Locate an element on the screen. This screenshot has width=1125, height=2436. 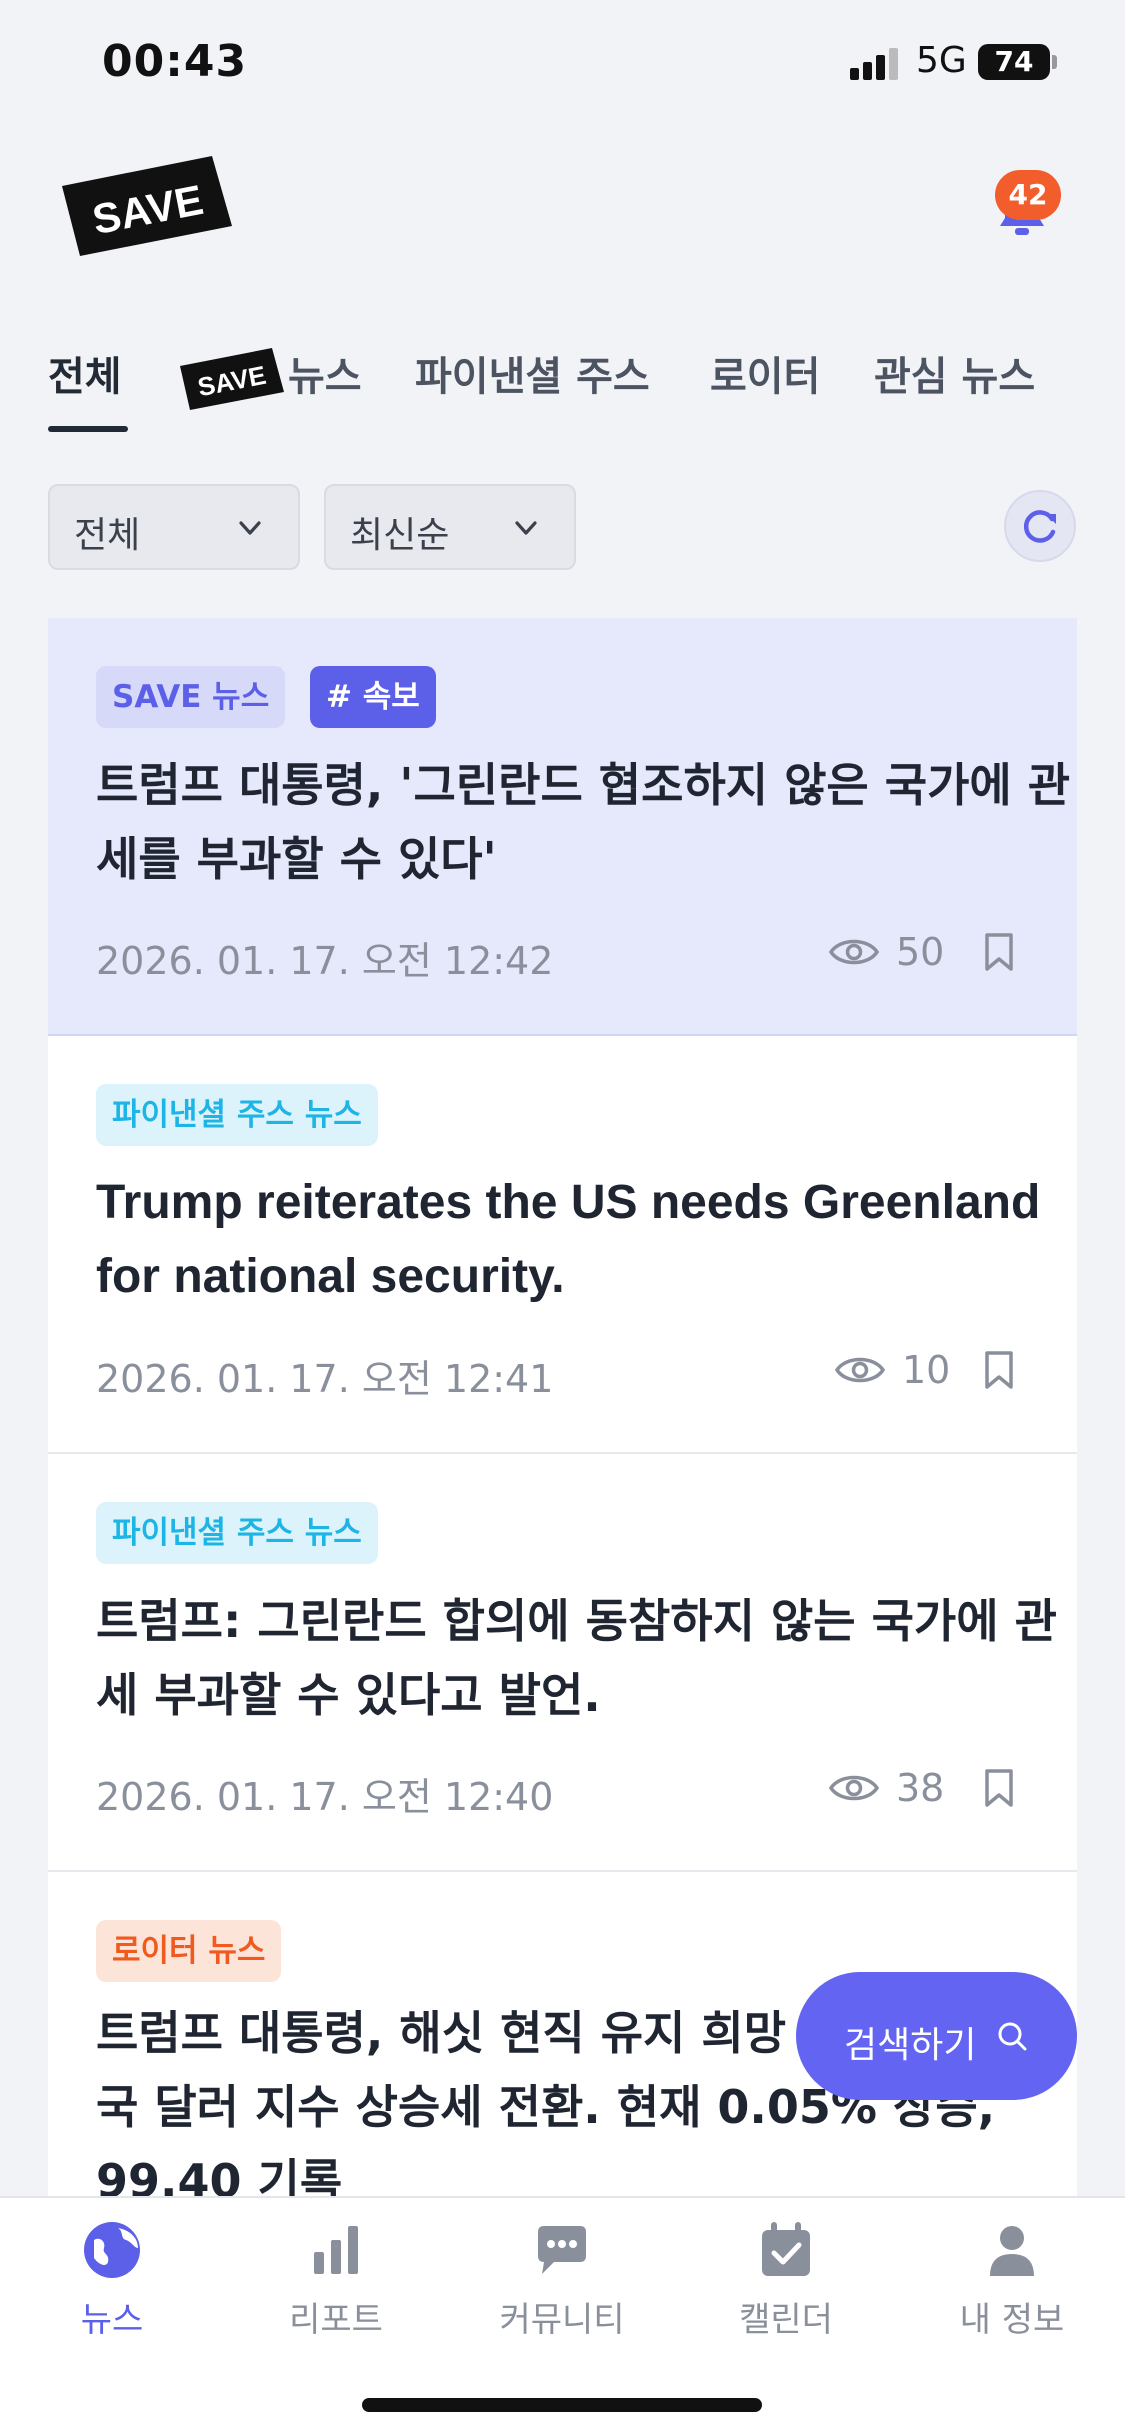
nav-label: 리포트 is located at coordinates (336, 2320).